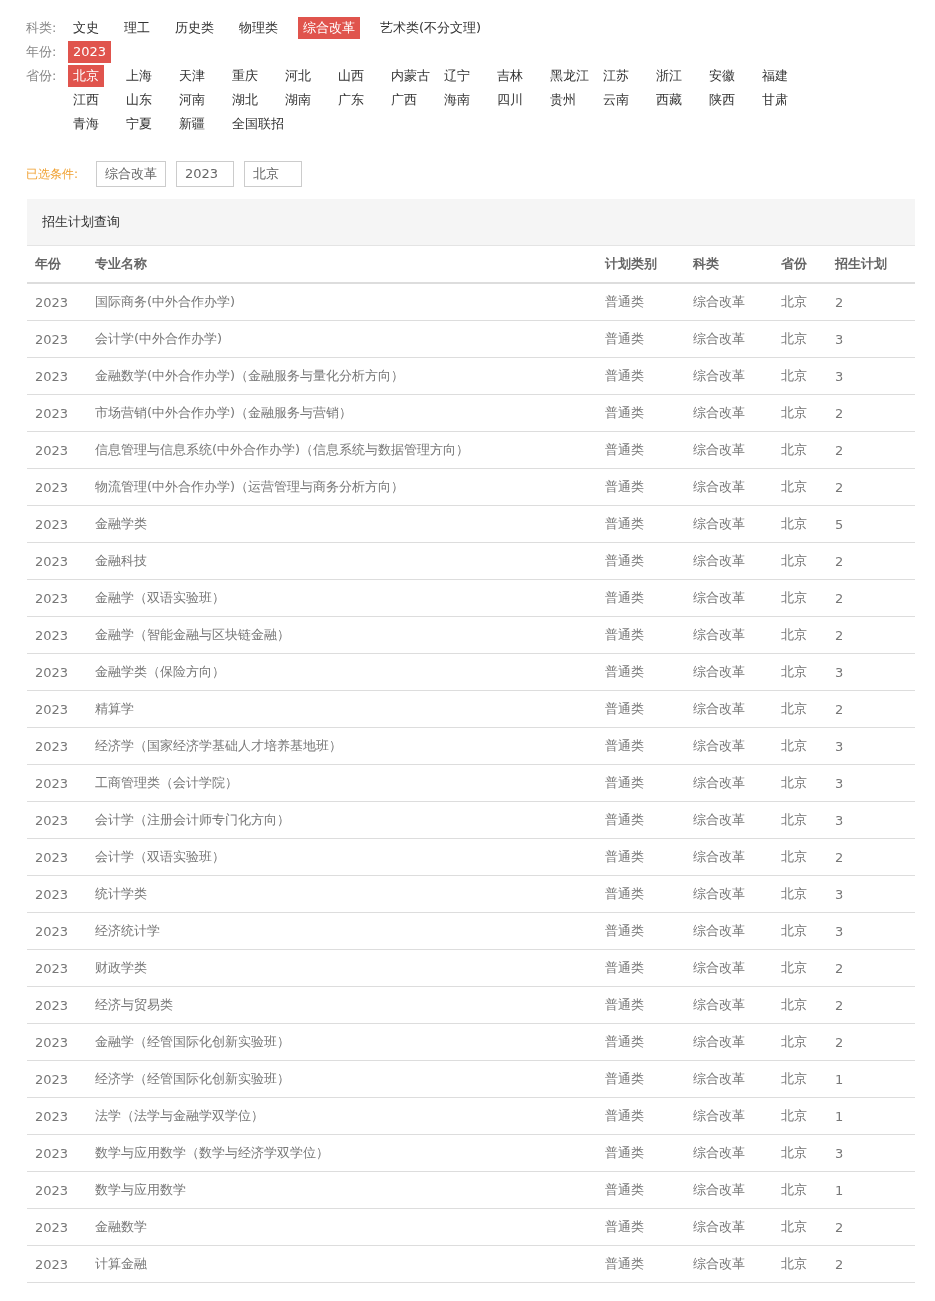 This screenshot has height=1301, width=935. What do you see at coordinates (86, 124) in the screenshot?
I see `filter-option: 青海` at bounding box center [86, 124].